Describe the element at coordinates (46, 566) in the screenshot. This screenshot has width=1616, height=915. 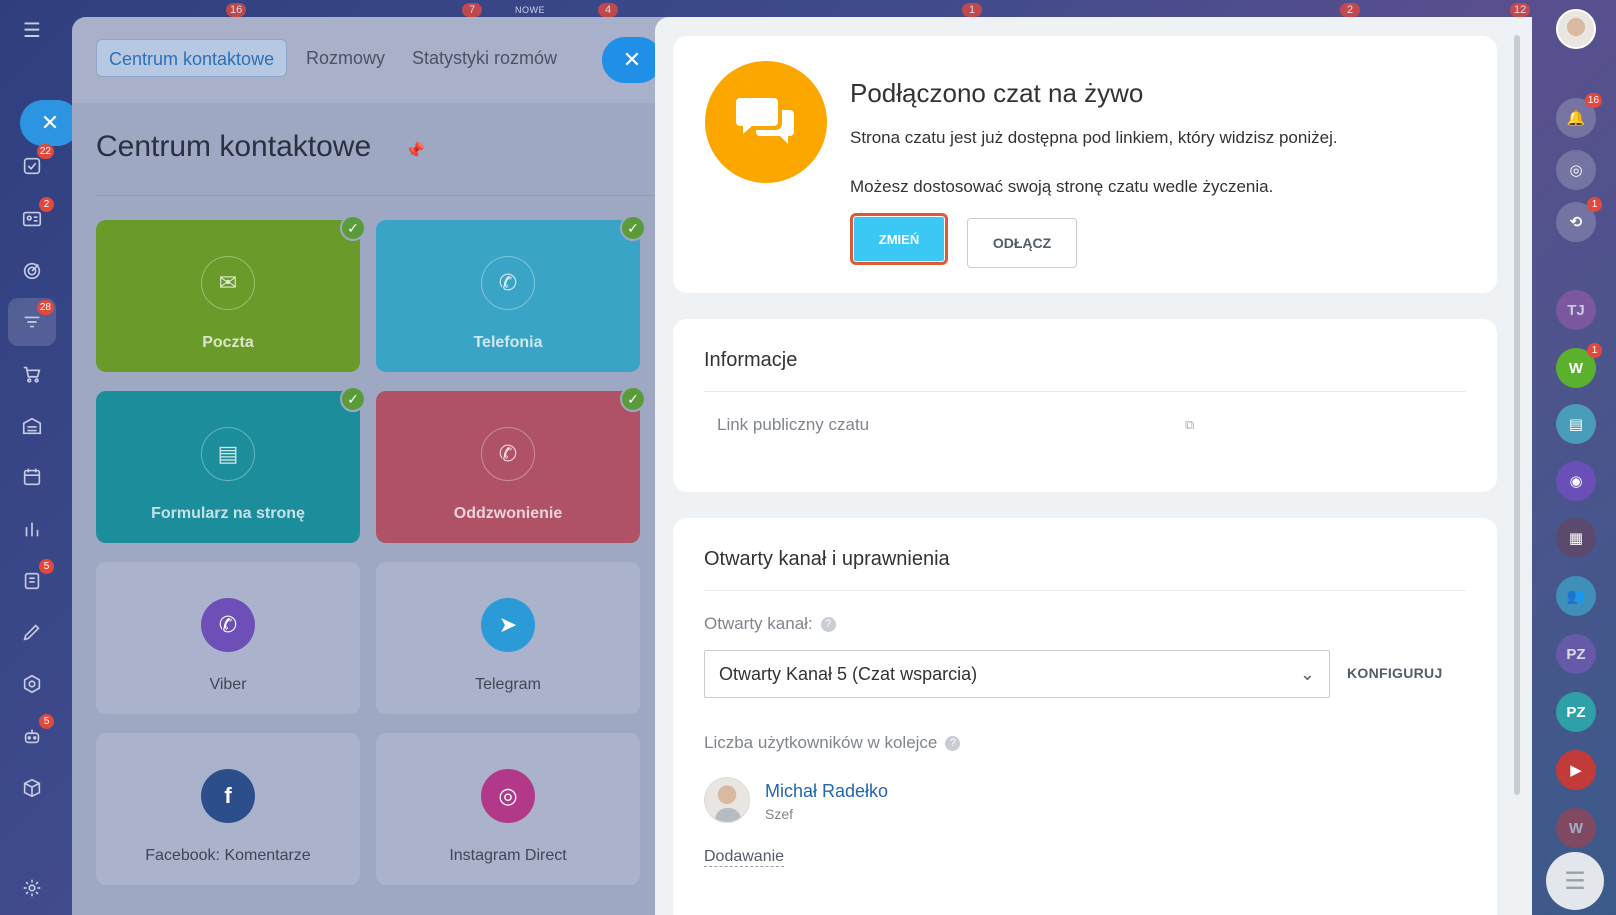
I see `documents-badge: 5` at that location.